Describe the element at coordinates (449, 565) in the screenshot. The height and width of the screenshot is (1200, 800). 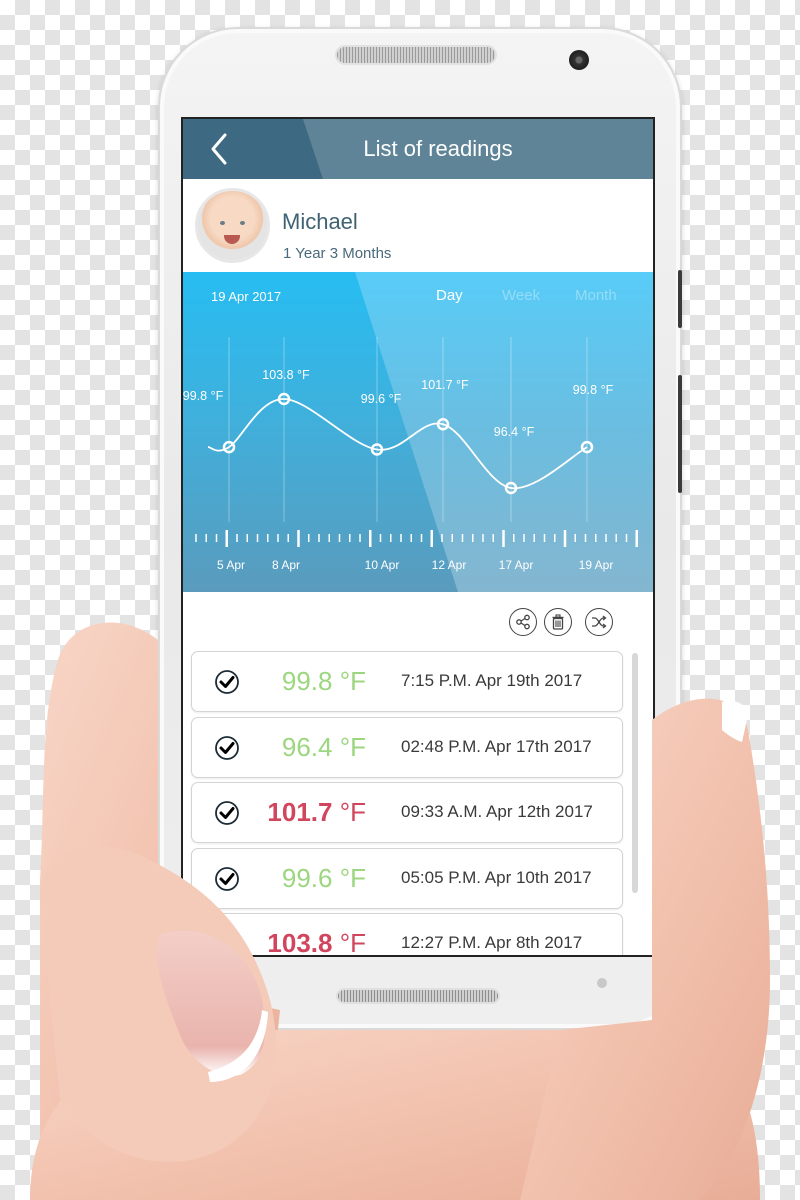
I see `x-tick-label: 12 Apr` at that location.